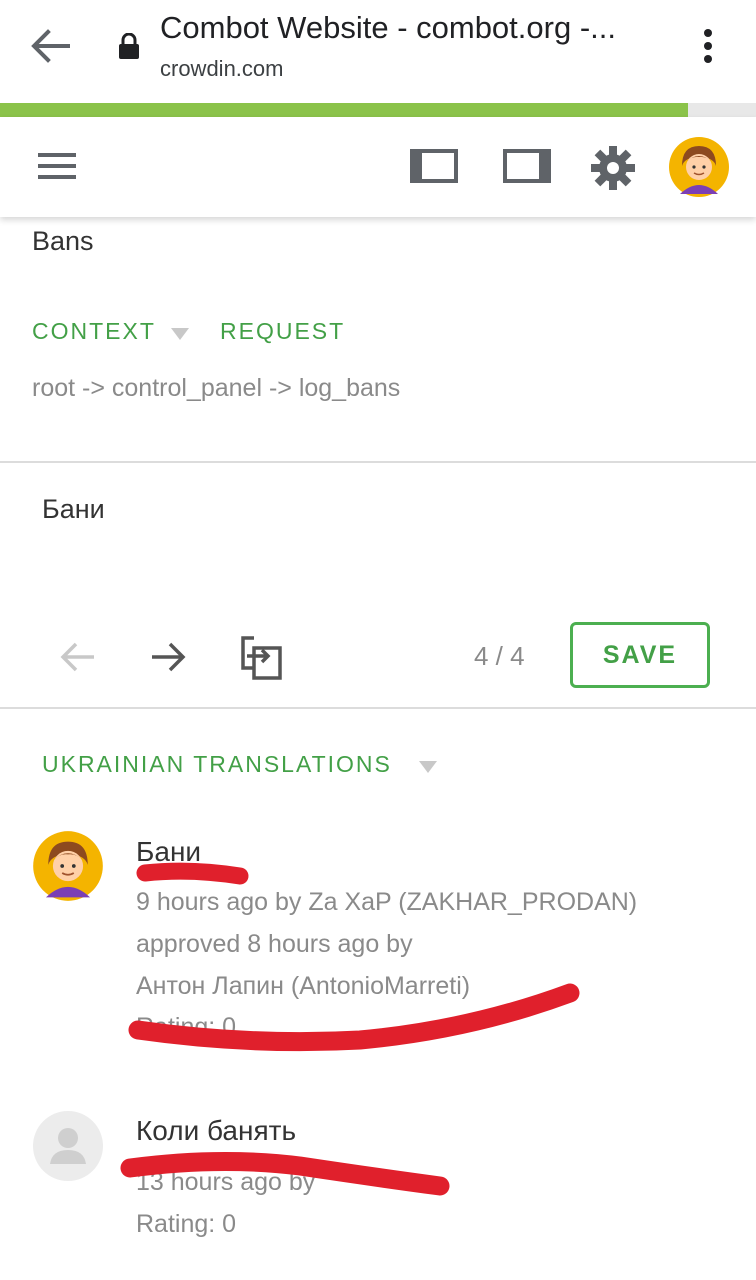  I want to click on app-toolbar, so click(378, 167).